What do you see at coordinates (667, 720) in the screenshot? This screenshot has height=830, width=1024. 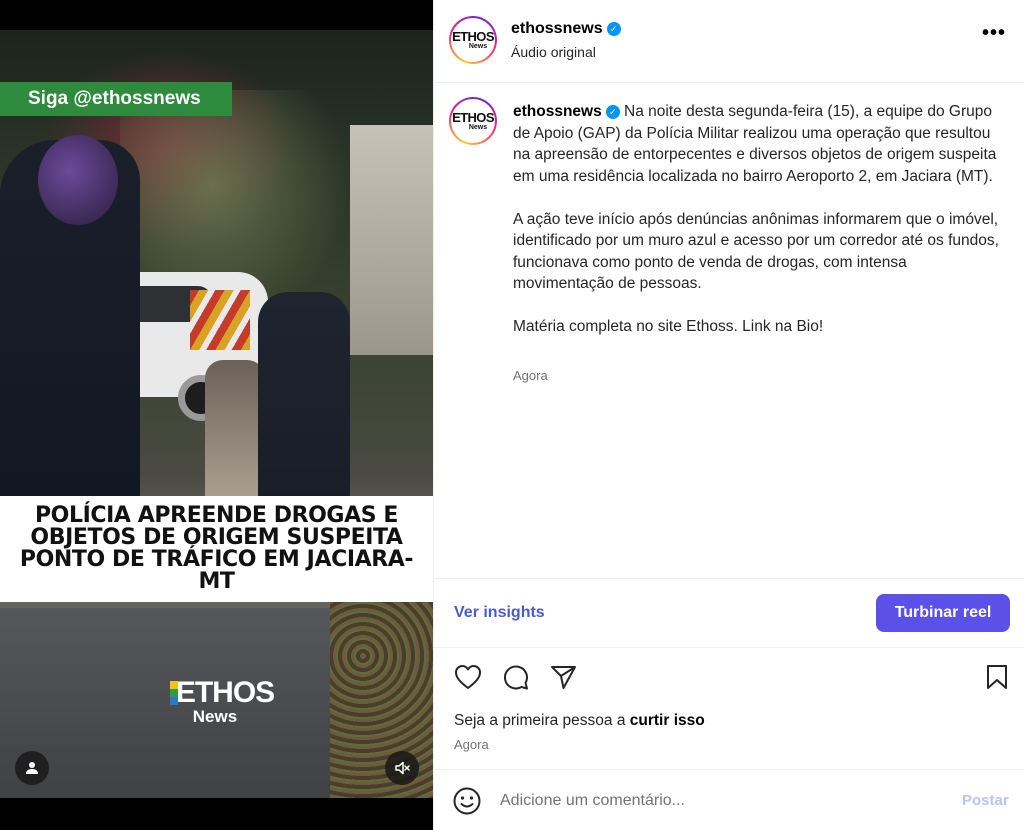 I see `like-this-link: curtir isso` at bounding box center [667, 720].